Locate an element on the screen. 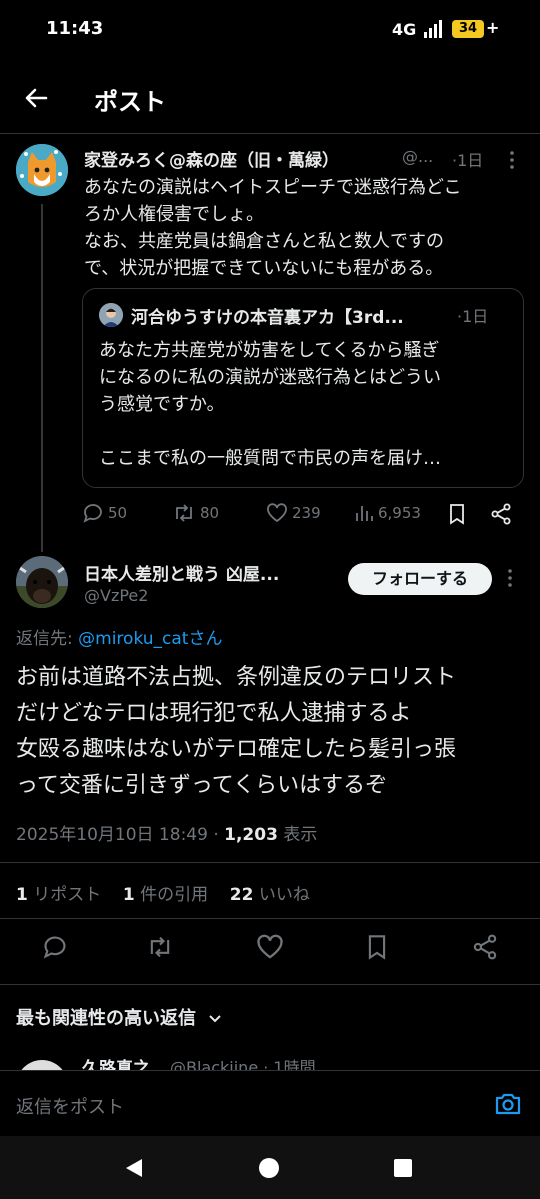 The width and height of the screenshot is (540, 1199). repost-count: 80 is located at coordinates (210, 513).